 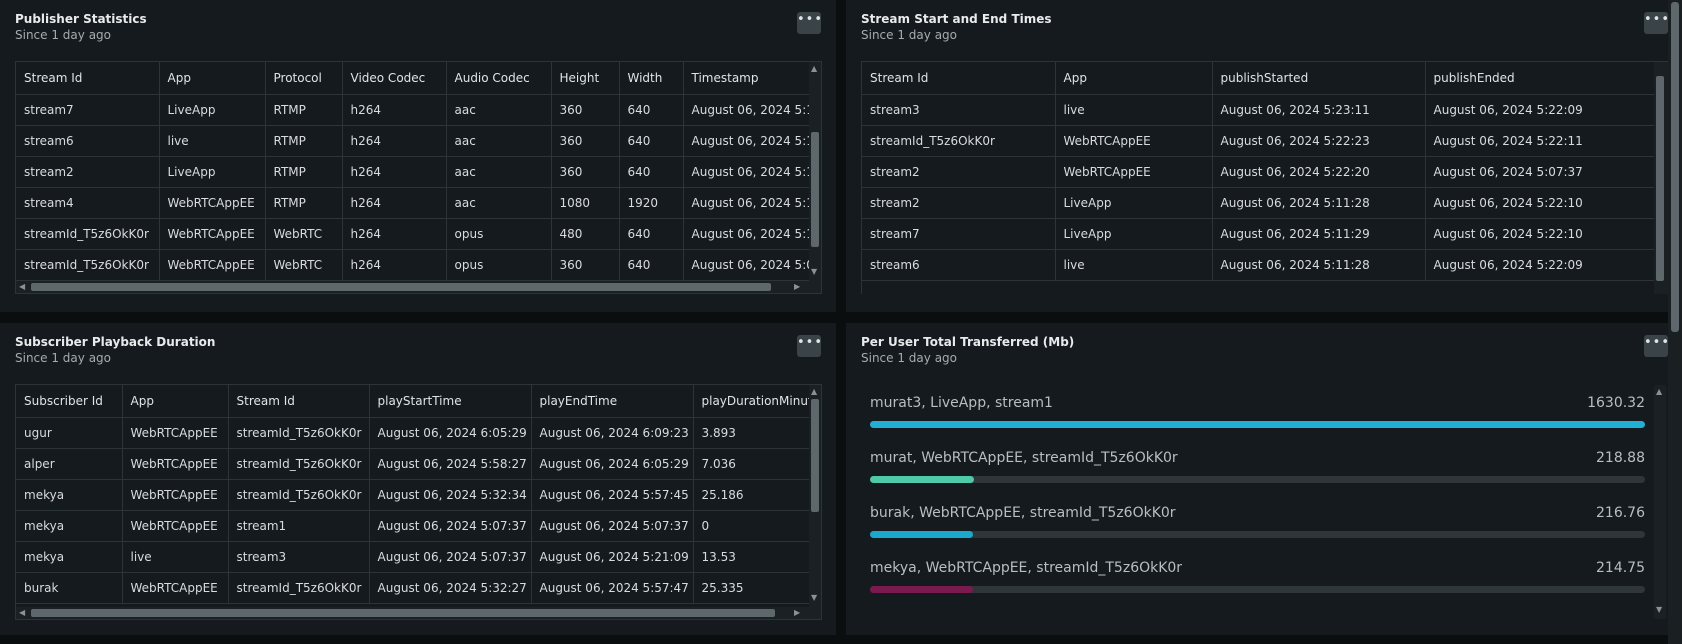 What do you see at coordinates (612, 401) in the screenshot?
I see `column-header: playEndTime` at bounding box center [612, 401].